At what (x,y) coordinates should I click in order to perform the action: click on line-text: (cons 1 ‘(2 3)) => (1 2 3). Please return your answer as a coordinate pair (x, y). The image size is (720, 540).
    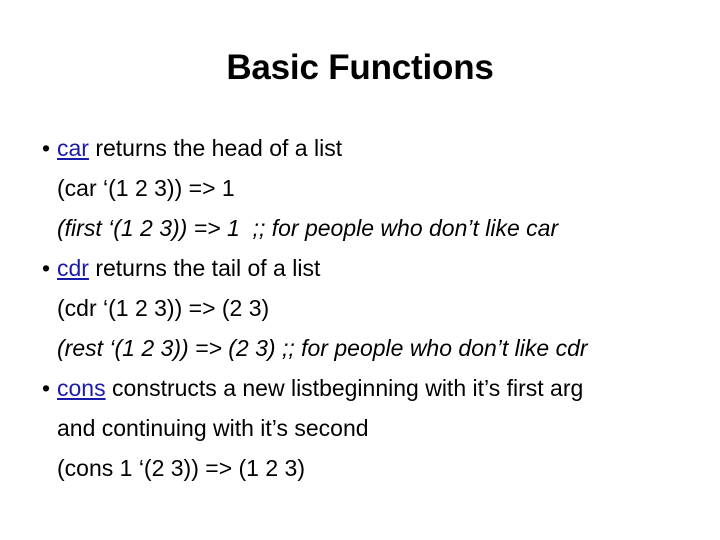
    Looking at the image, I should click on (181, 468).